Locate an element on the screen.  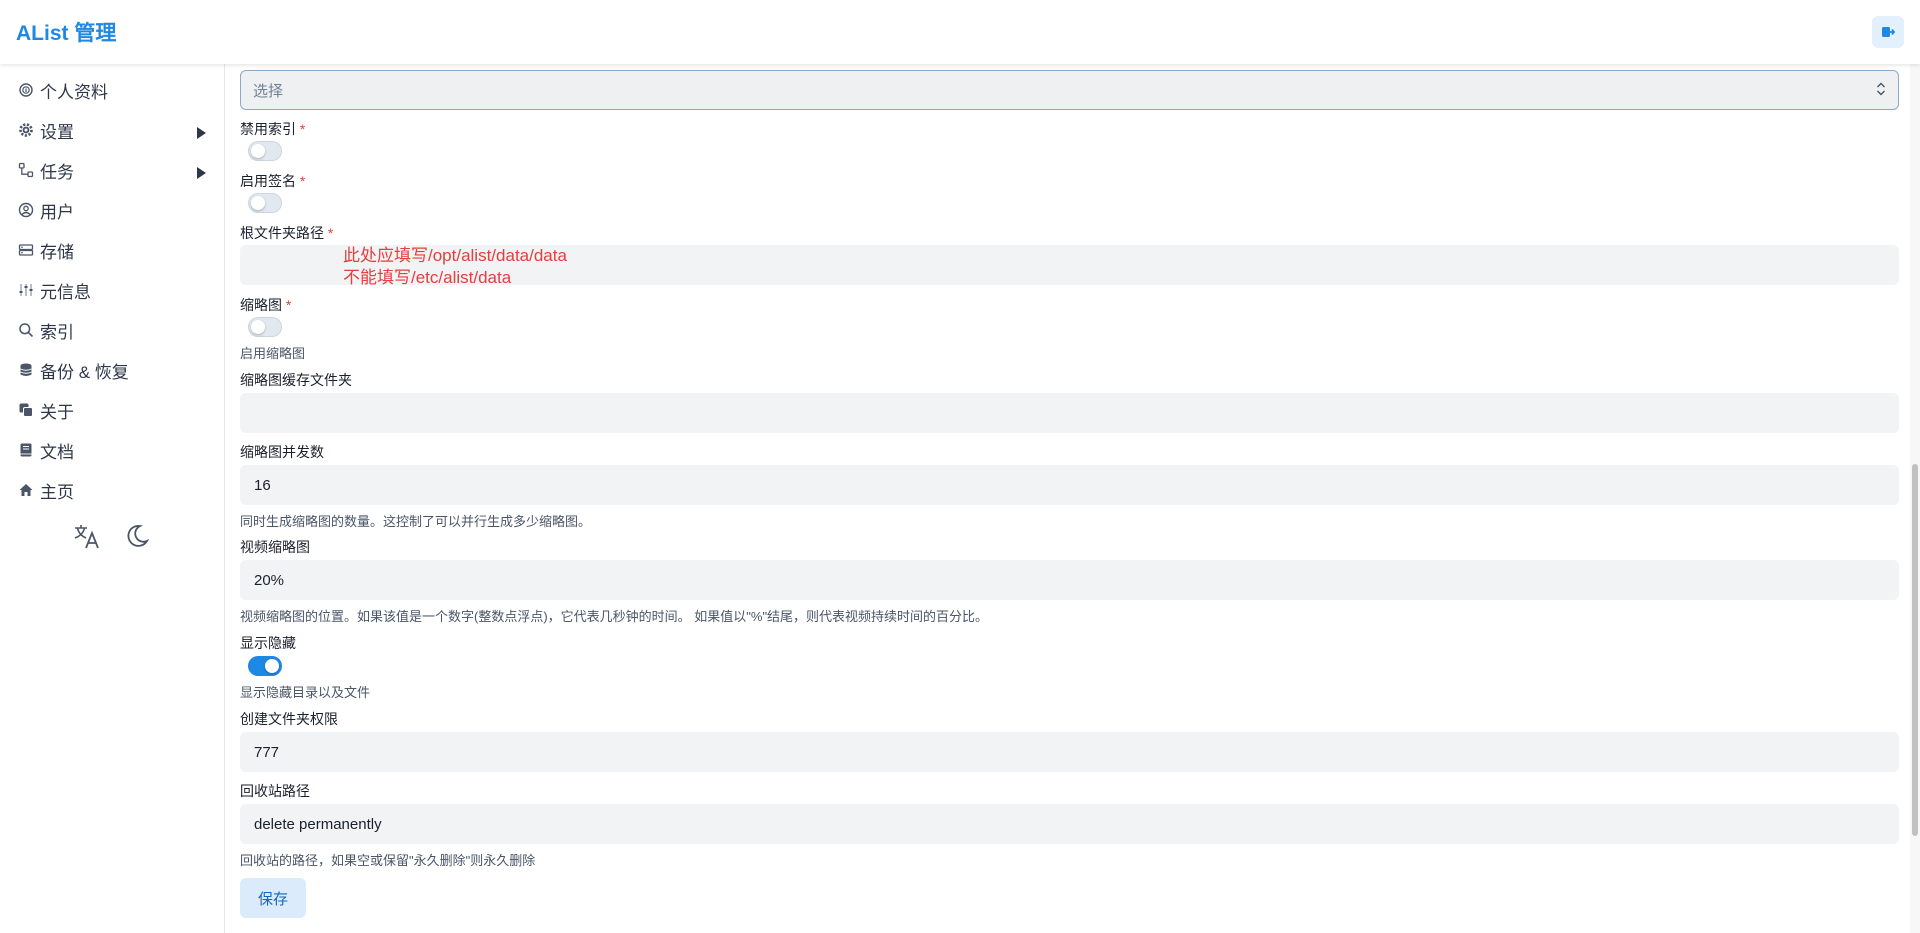
select-placeholder: 选择 is located at coordinates (268, 91).